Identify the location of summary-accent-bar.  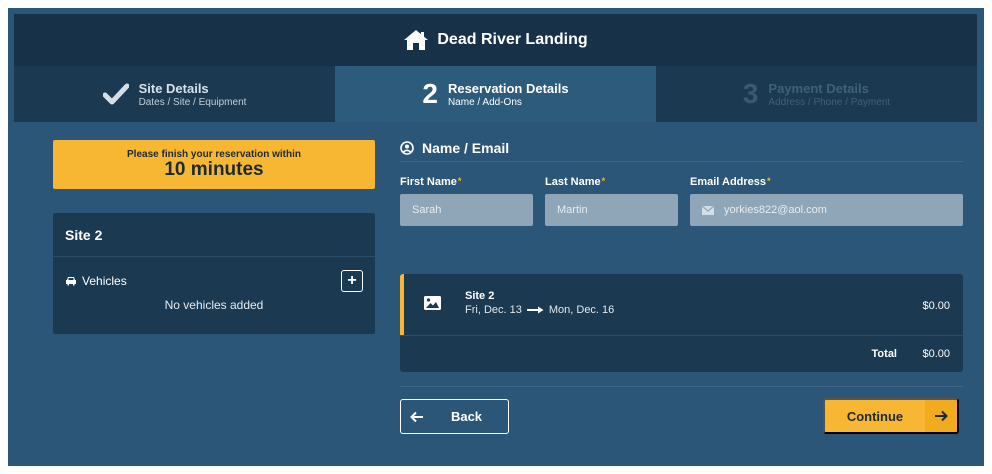
(402, 304).